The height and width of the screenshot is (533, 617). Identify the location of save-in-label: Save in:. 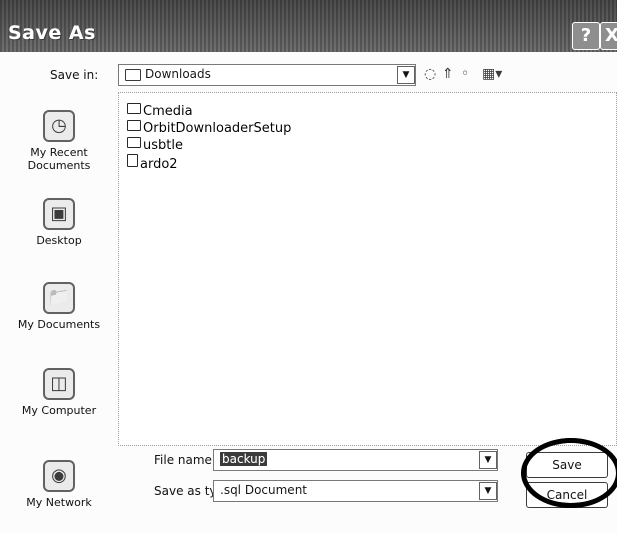
(74, 75).